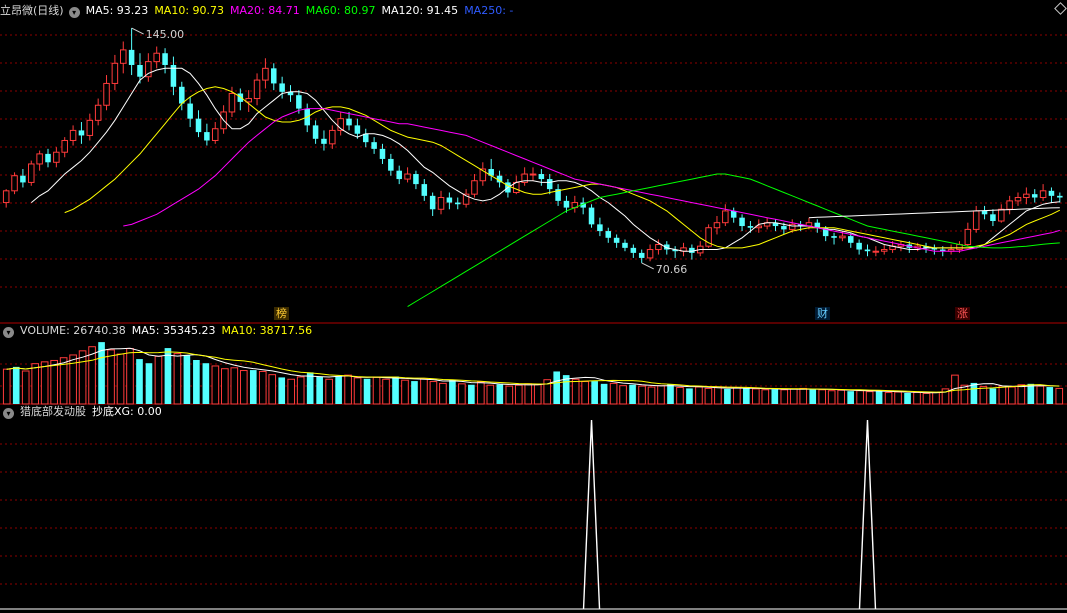 This screenshot has width=1067, height=613. I want to click on signal-title: 猎底部发动股, so click(53, 411).